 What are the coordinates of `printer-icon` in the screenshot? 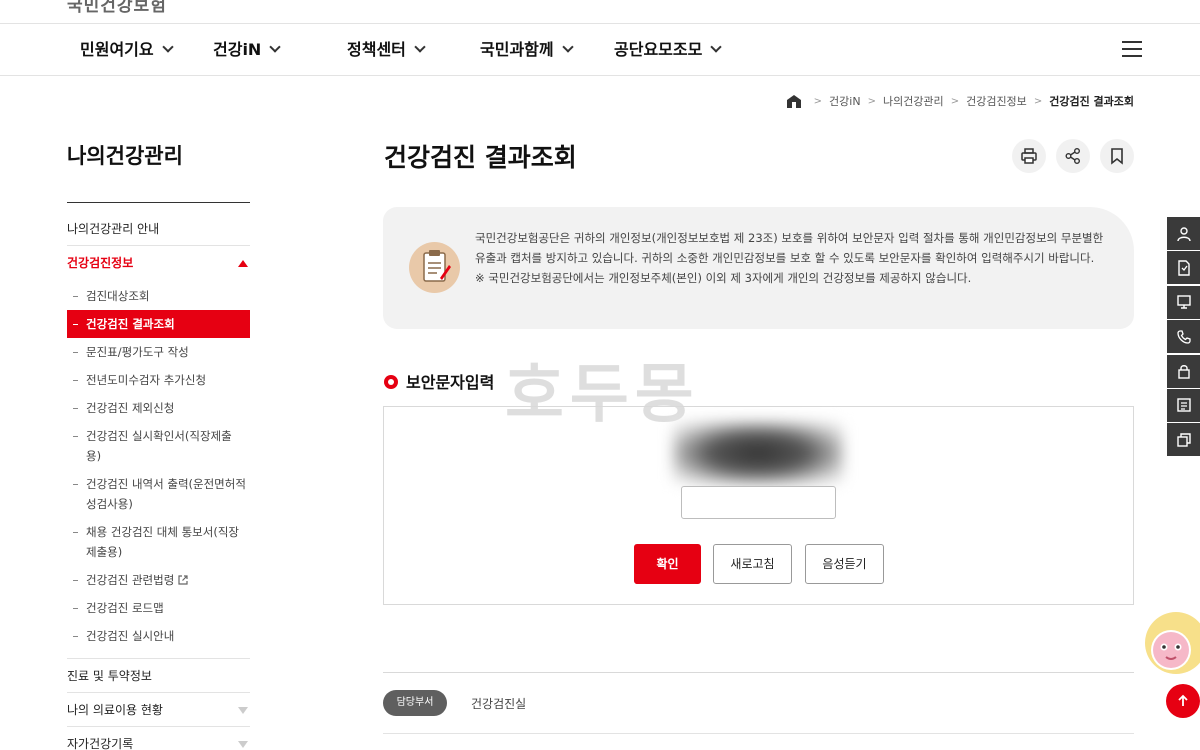 It's located at (1029, 156).